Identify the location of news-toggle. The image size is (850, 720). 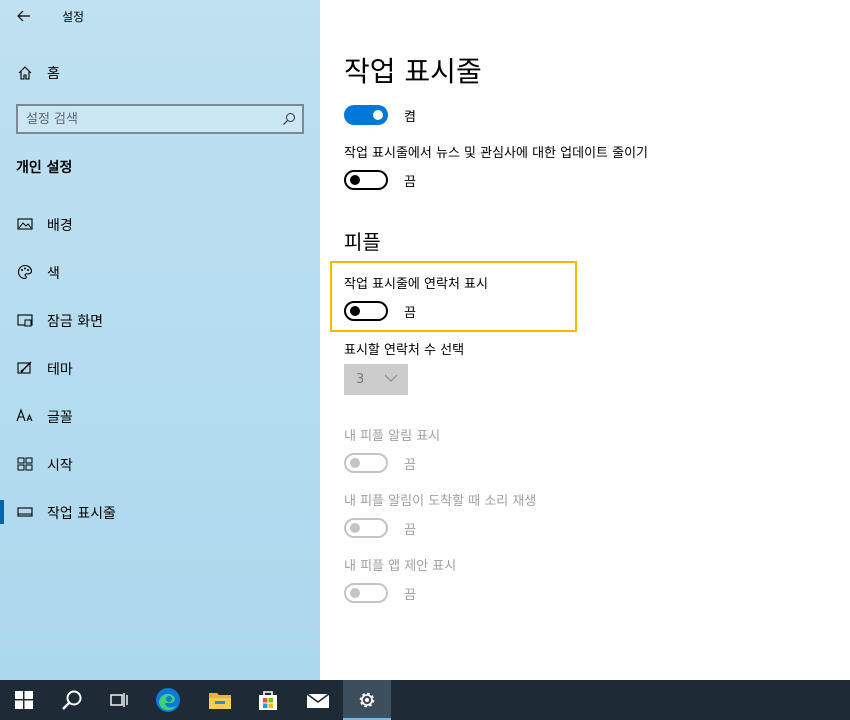
(366, 180).